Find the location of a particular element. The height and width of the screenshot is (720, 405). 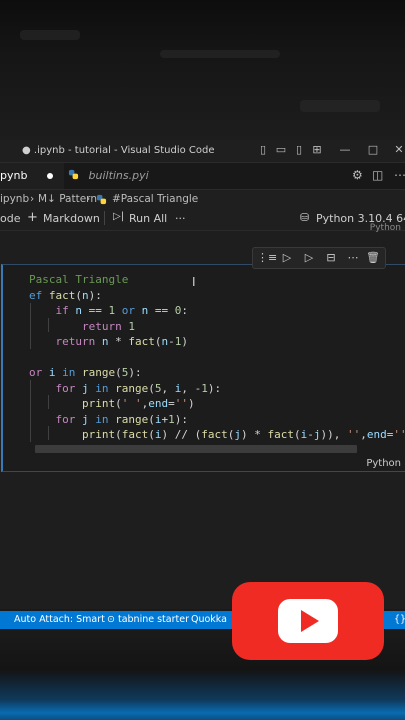

code-token: , is located at coordinates (363, 434).